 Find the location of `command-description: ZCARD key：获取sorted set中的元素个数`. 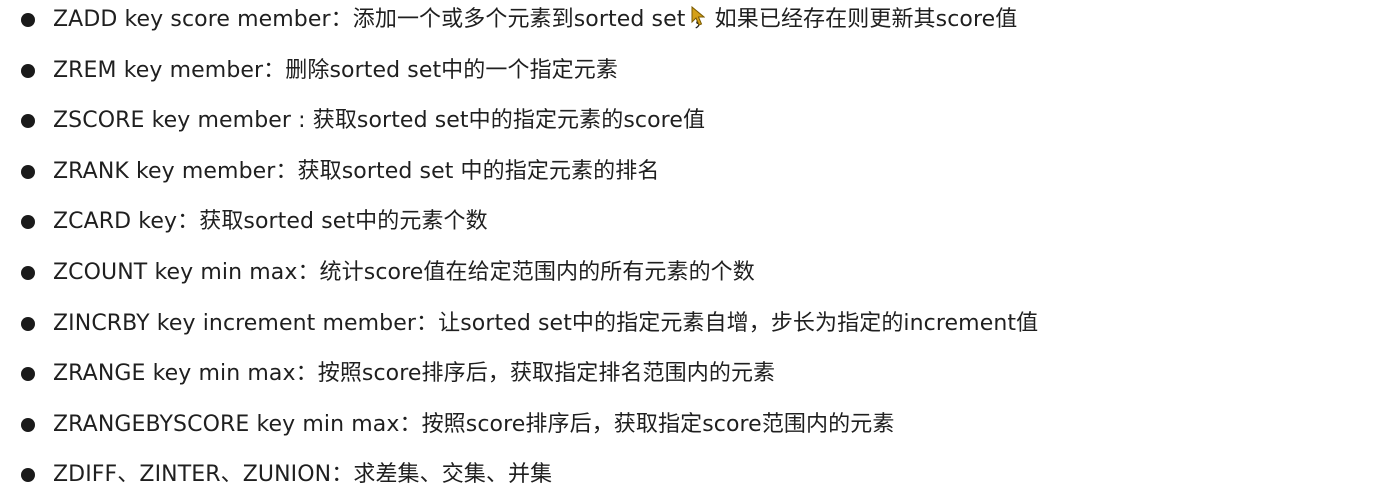

command-description: ZCARD key：获取sorted set中的元素个数 is located at coordinates (270, 221).